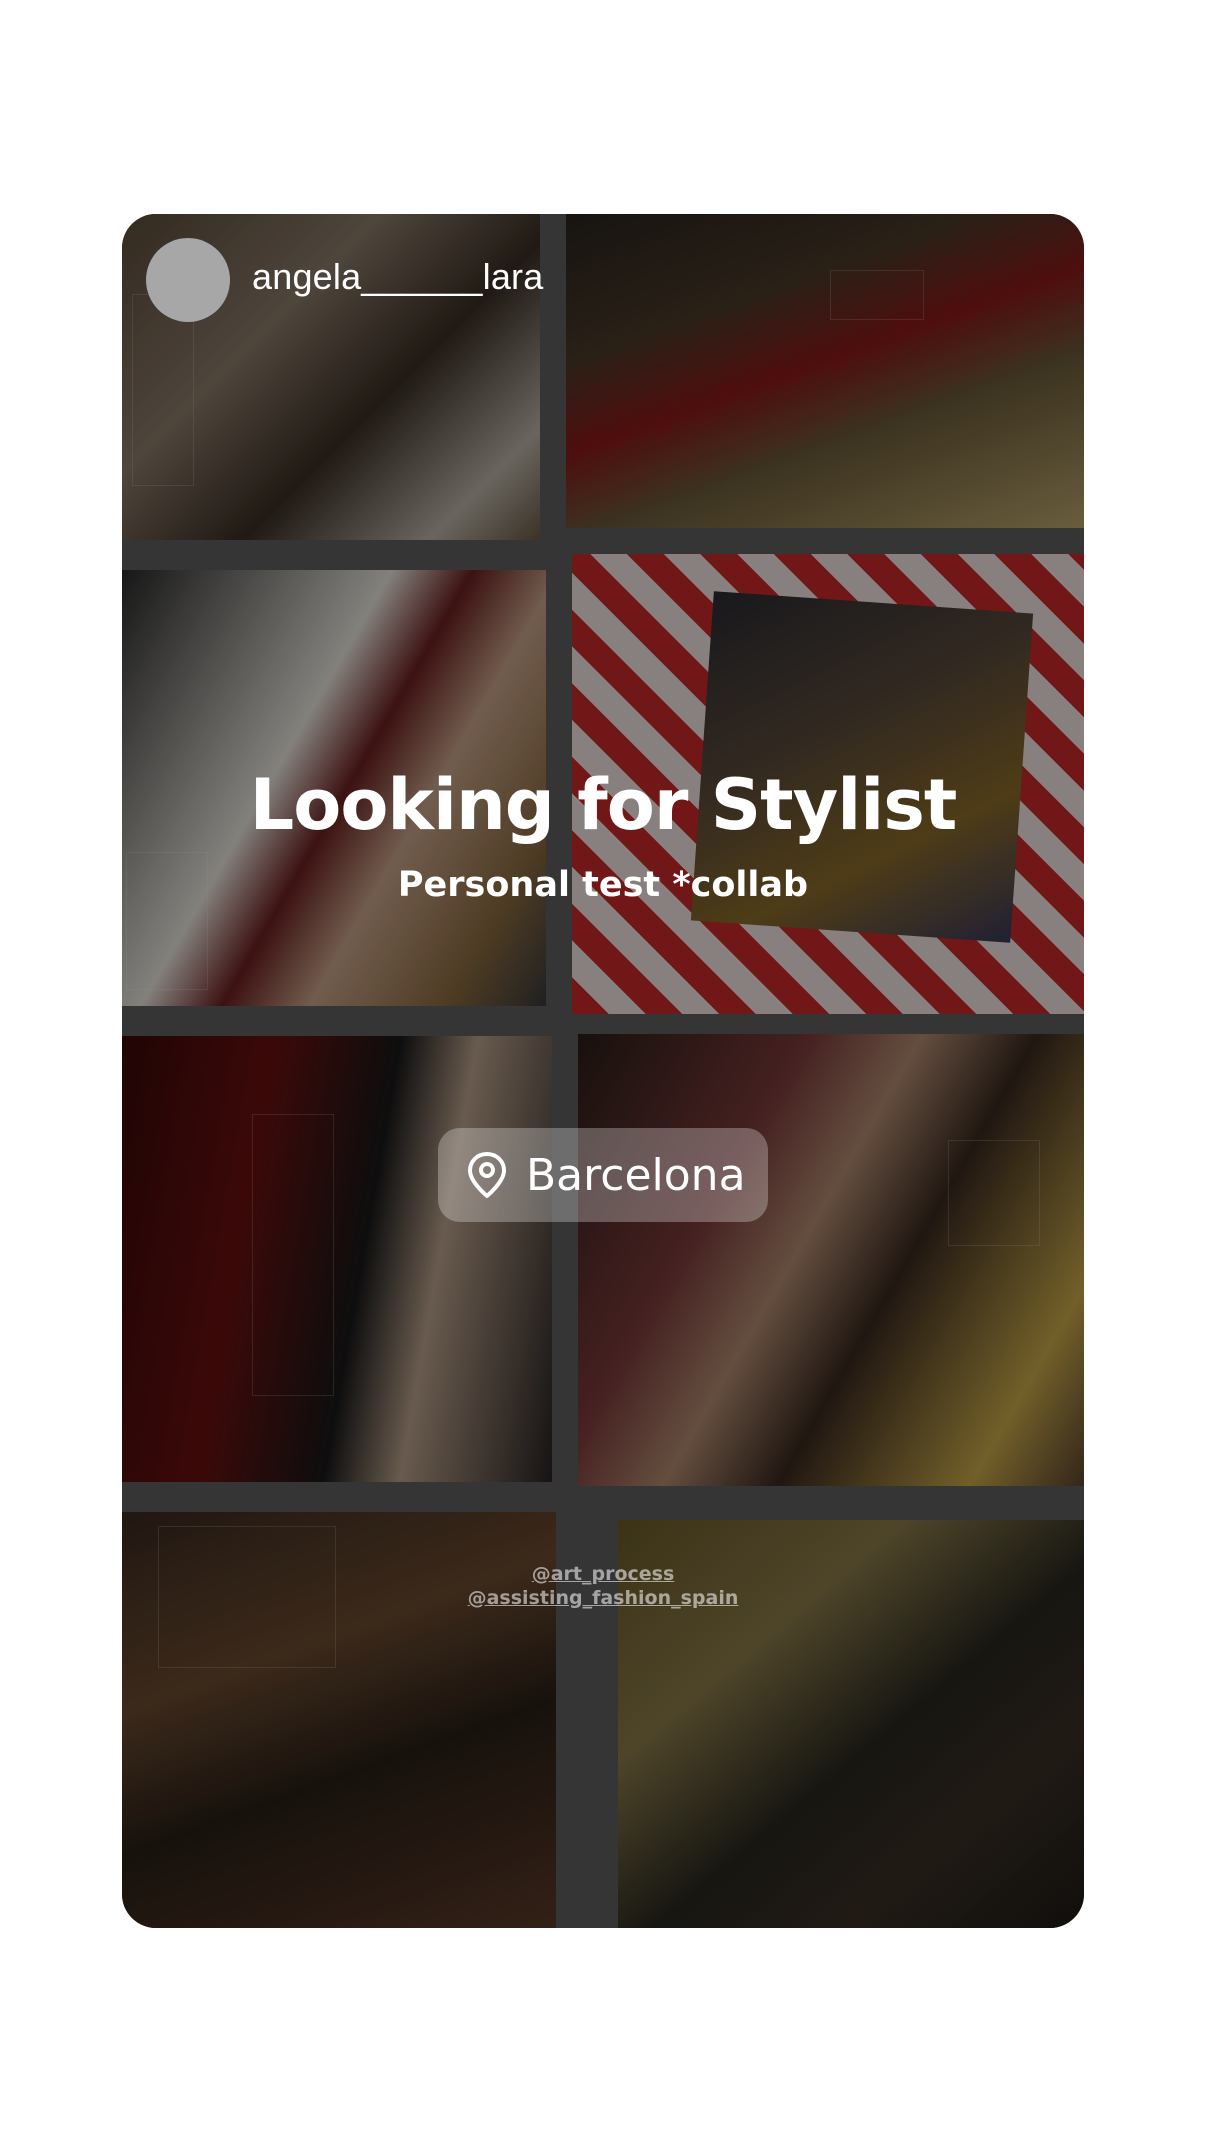 The image size is (1206, 2144). What do you see at coordinates (487, 1175) in the screenshot?
I see `location-pin-icon` at bounding box center [487, 1175].